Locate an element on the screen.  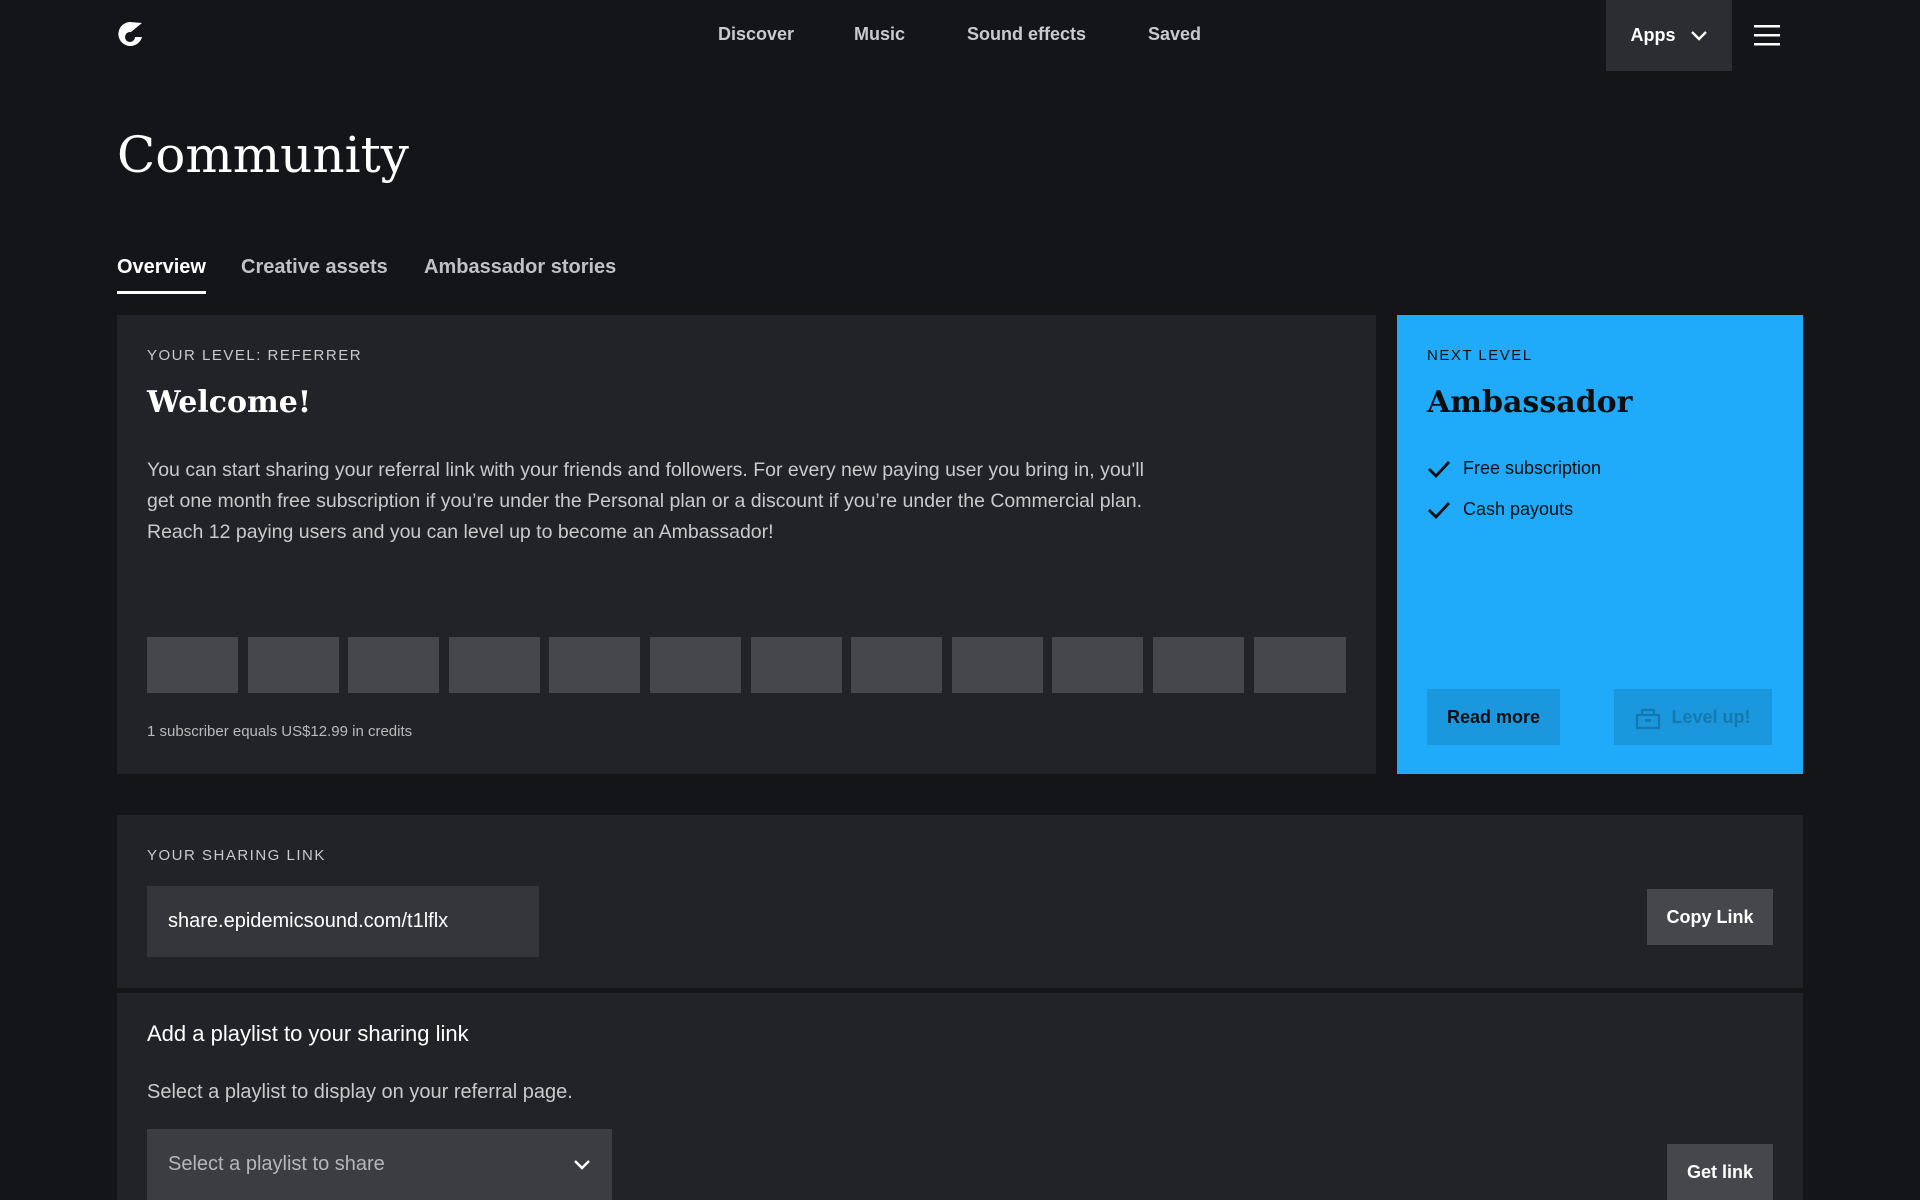
perk-item: Cash payouts is located at coordinates (1500, 509).